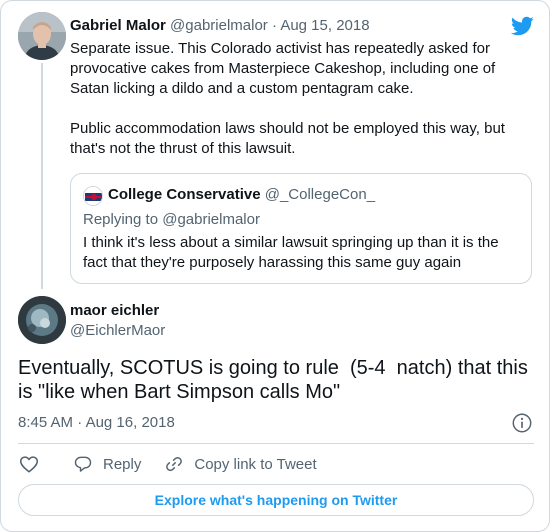  I want to click on divider, so click(276, 443).